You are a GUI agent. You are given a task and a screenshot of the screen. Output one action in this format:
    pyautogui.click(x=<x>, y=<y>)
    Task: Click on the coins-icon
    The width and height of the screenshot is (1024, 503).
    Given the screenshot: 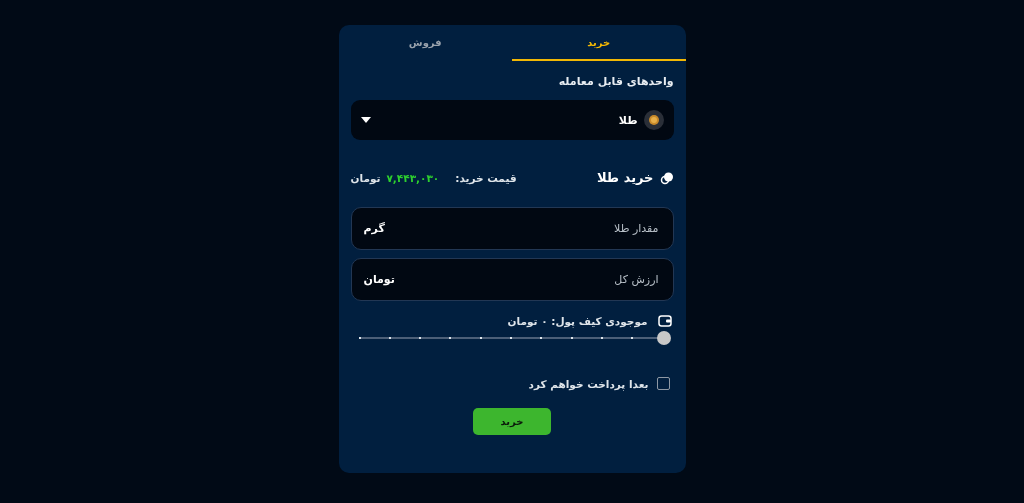 What is the action you would take?
    pyautogui.click(x=666, y=177)
    